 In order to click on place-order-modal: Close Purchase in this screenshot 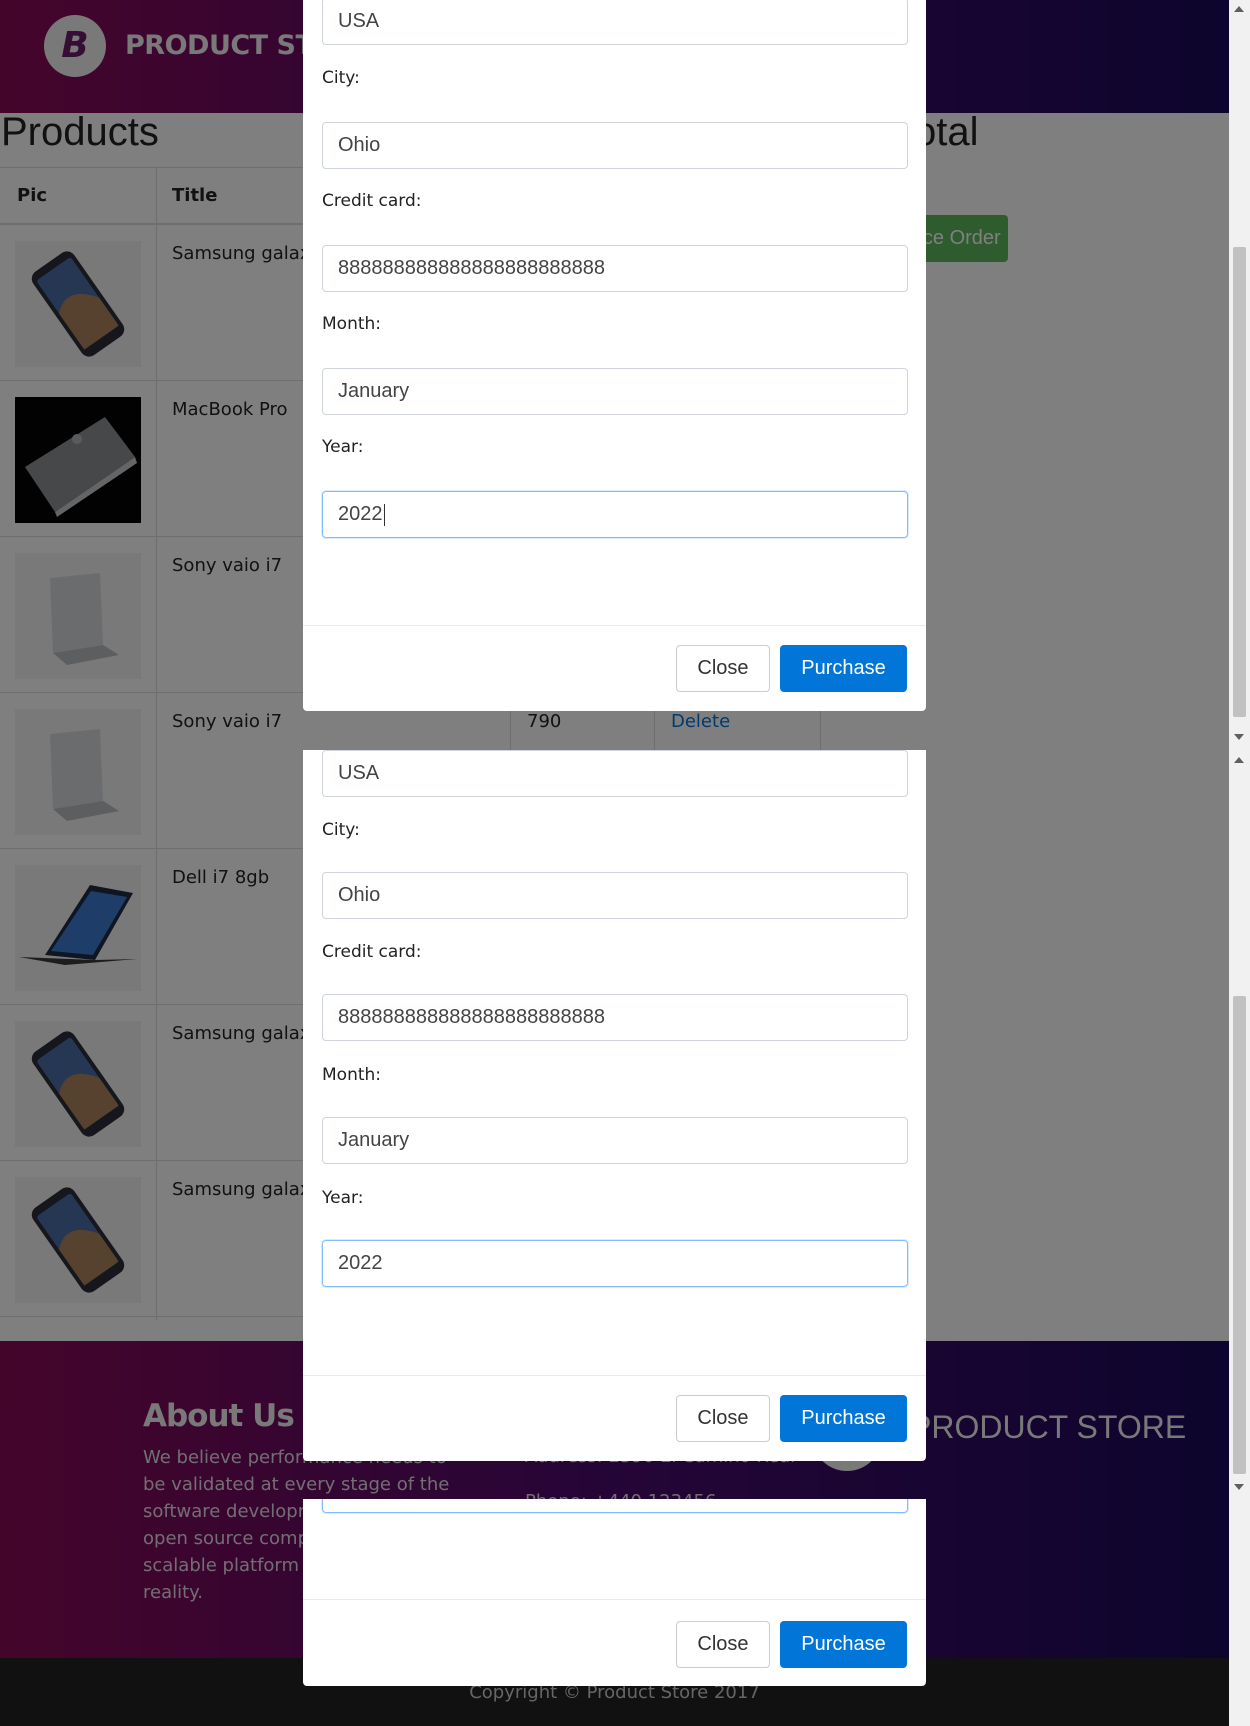, I will do `click(614, 1592)`.